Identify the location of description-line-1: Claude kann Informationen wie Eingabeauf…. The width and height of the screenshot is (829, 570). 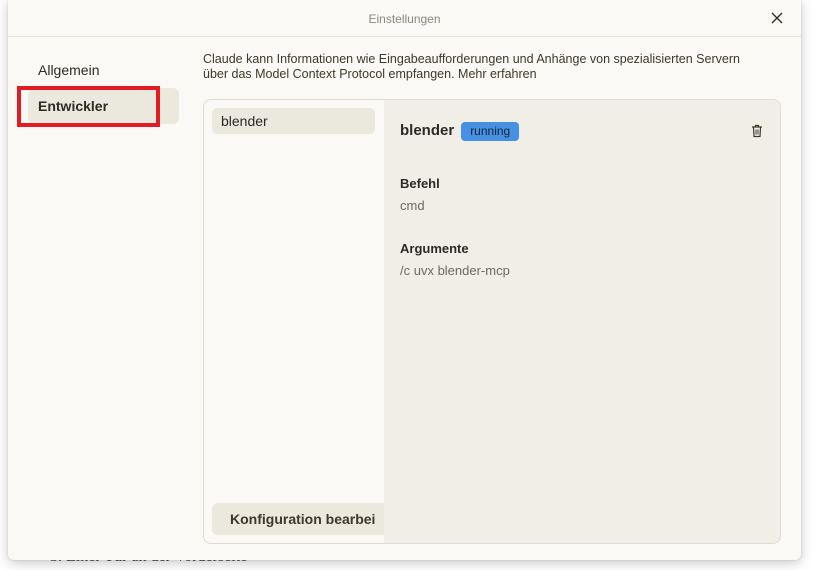
(471, 59).